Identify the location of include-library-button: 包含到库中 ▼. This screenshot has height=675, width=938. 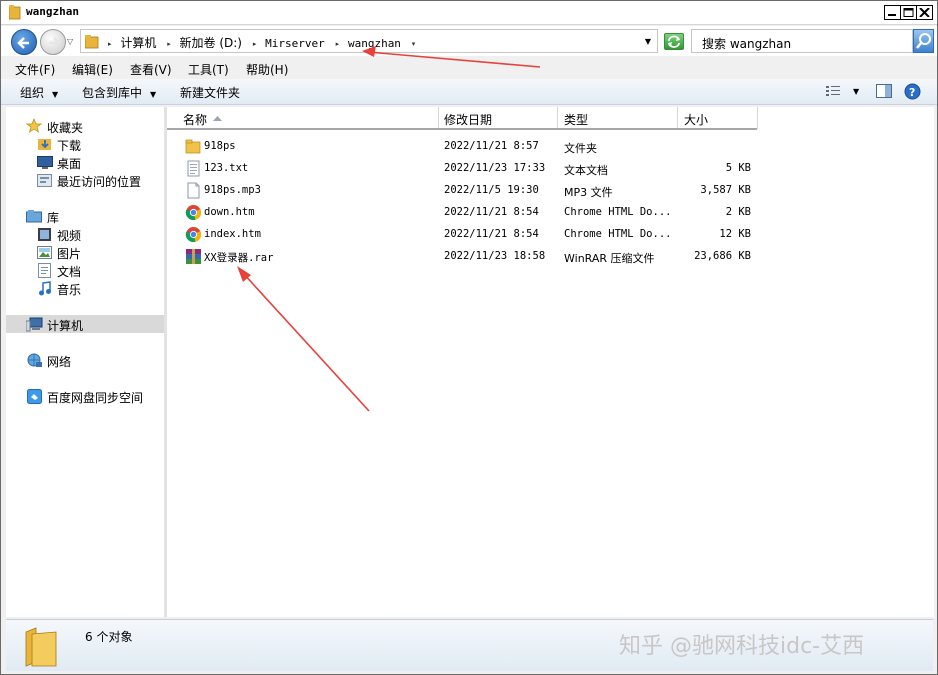
(119, 92).